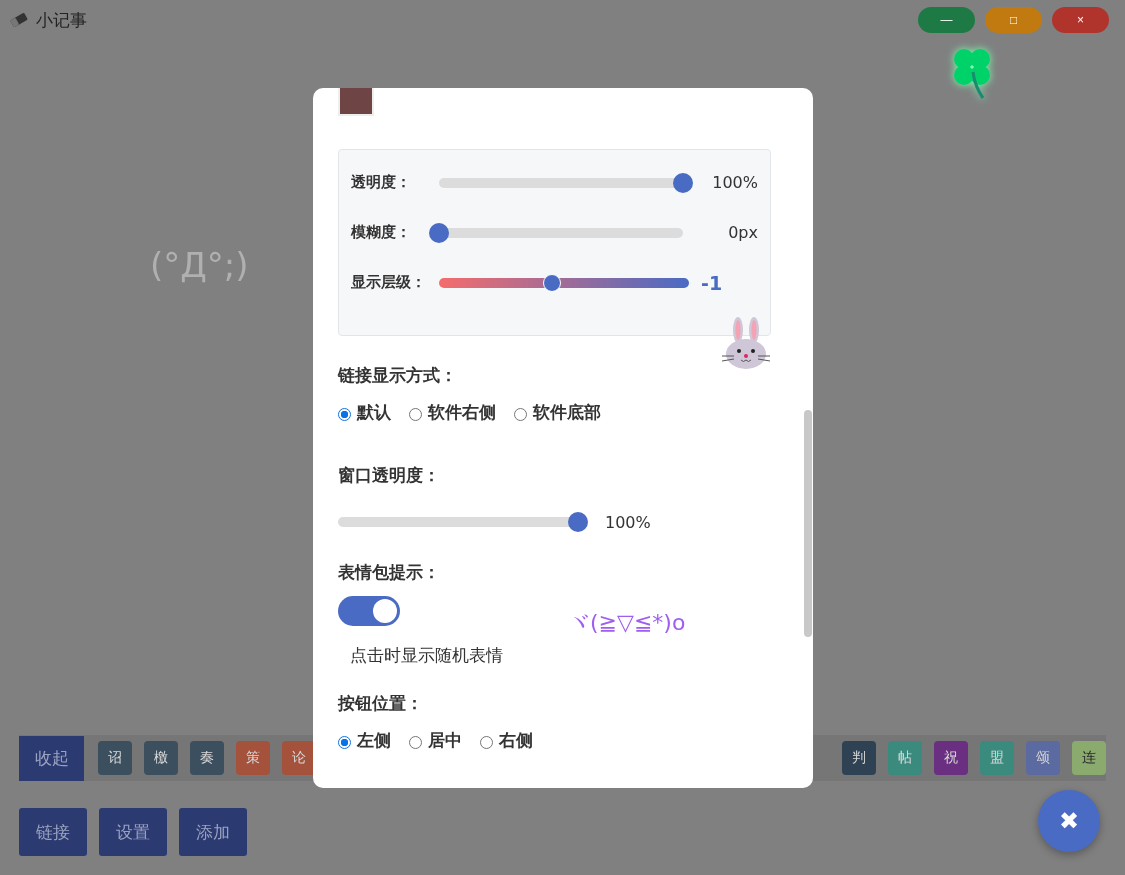  What do you see at coordinates (369, 611) in the screenshot?
I see `toggle-switch` at bounding box center [369, 611].